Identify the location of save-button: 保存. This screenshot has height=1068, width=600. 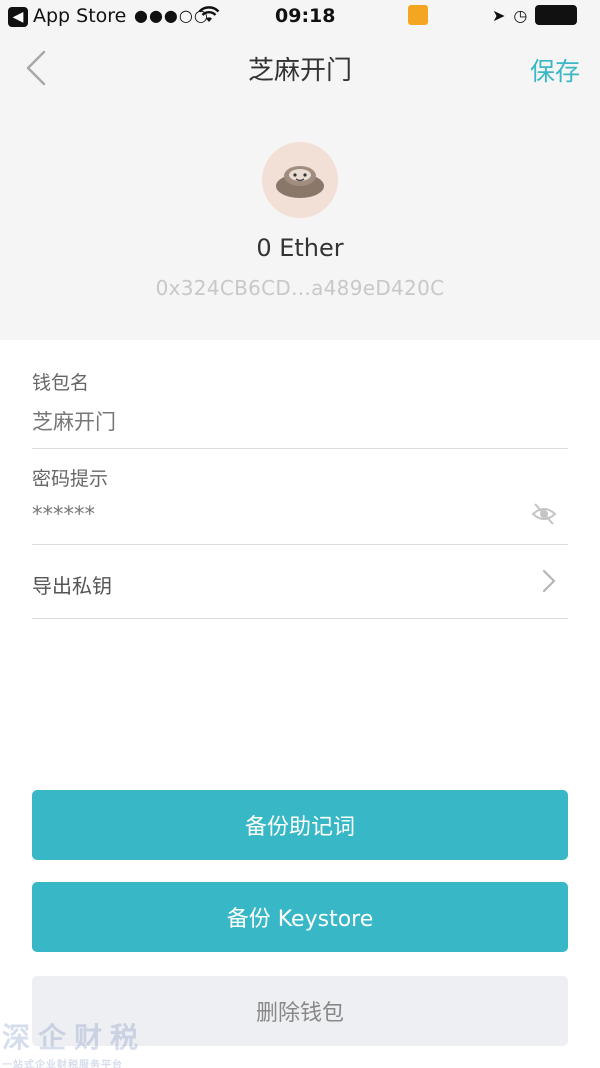
(555, 70).